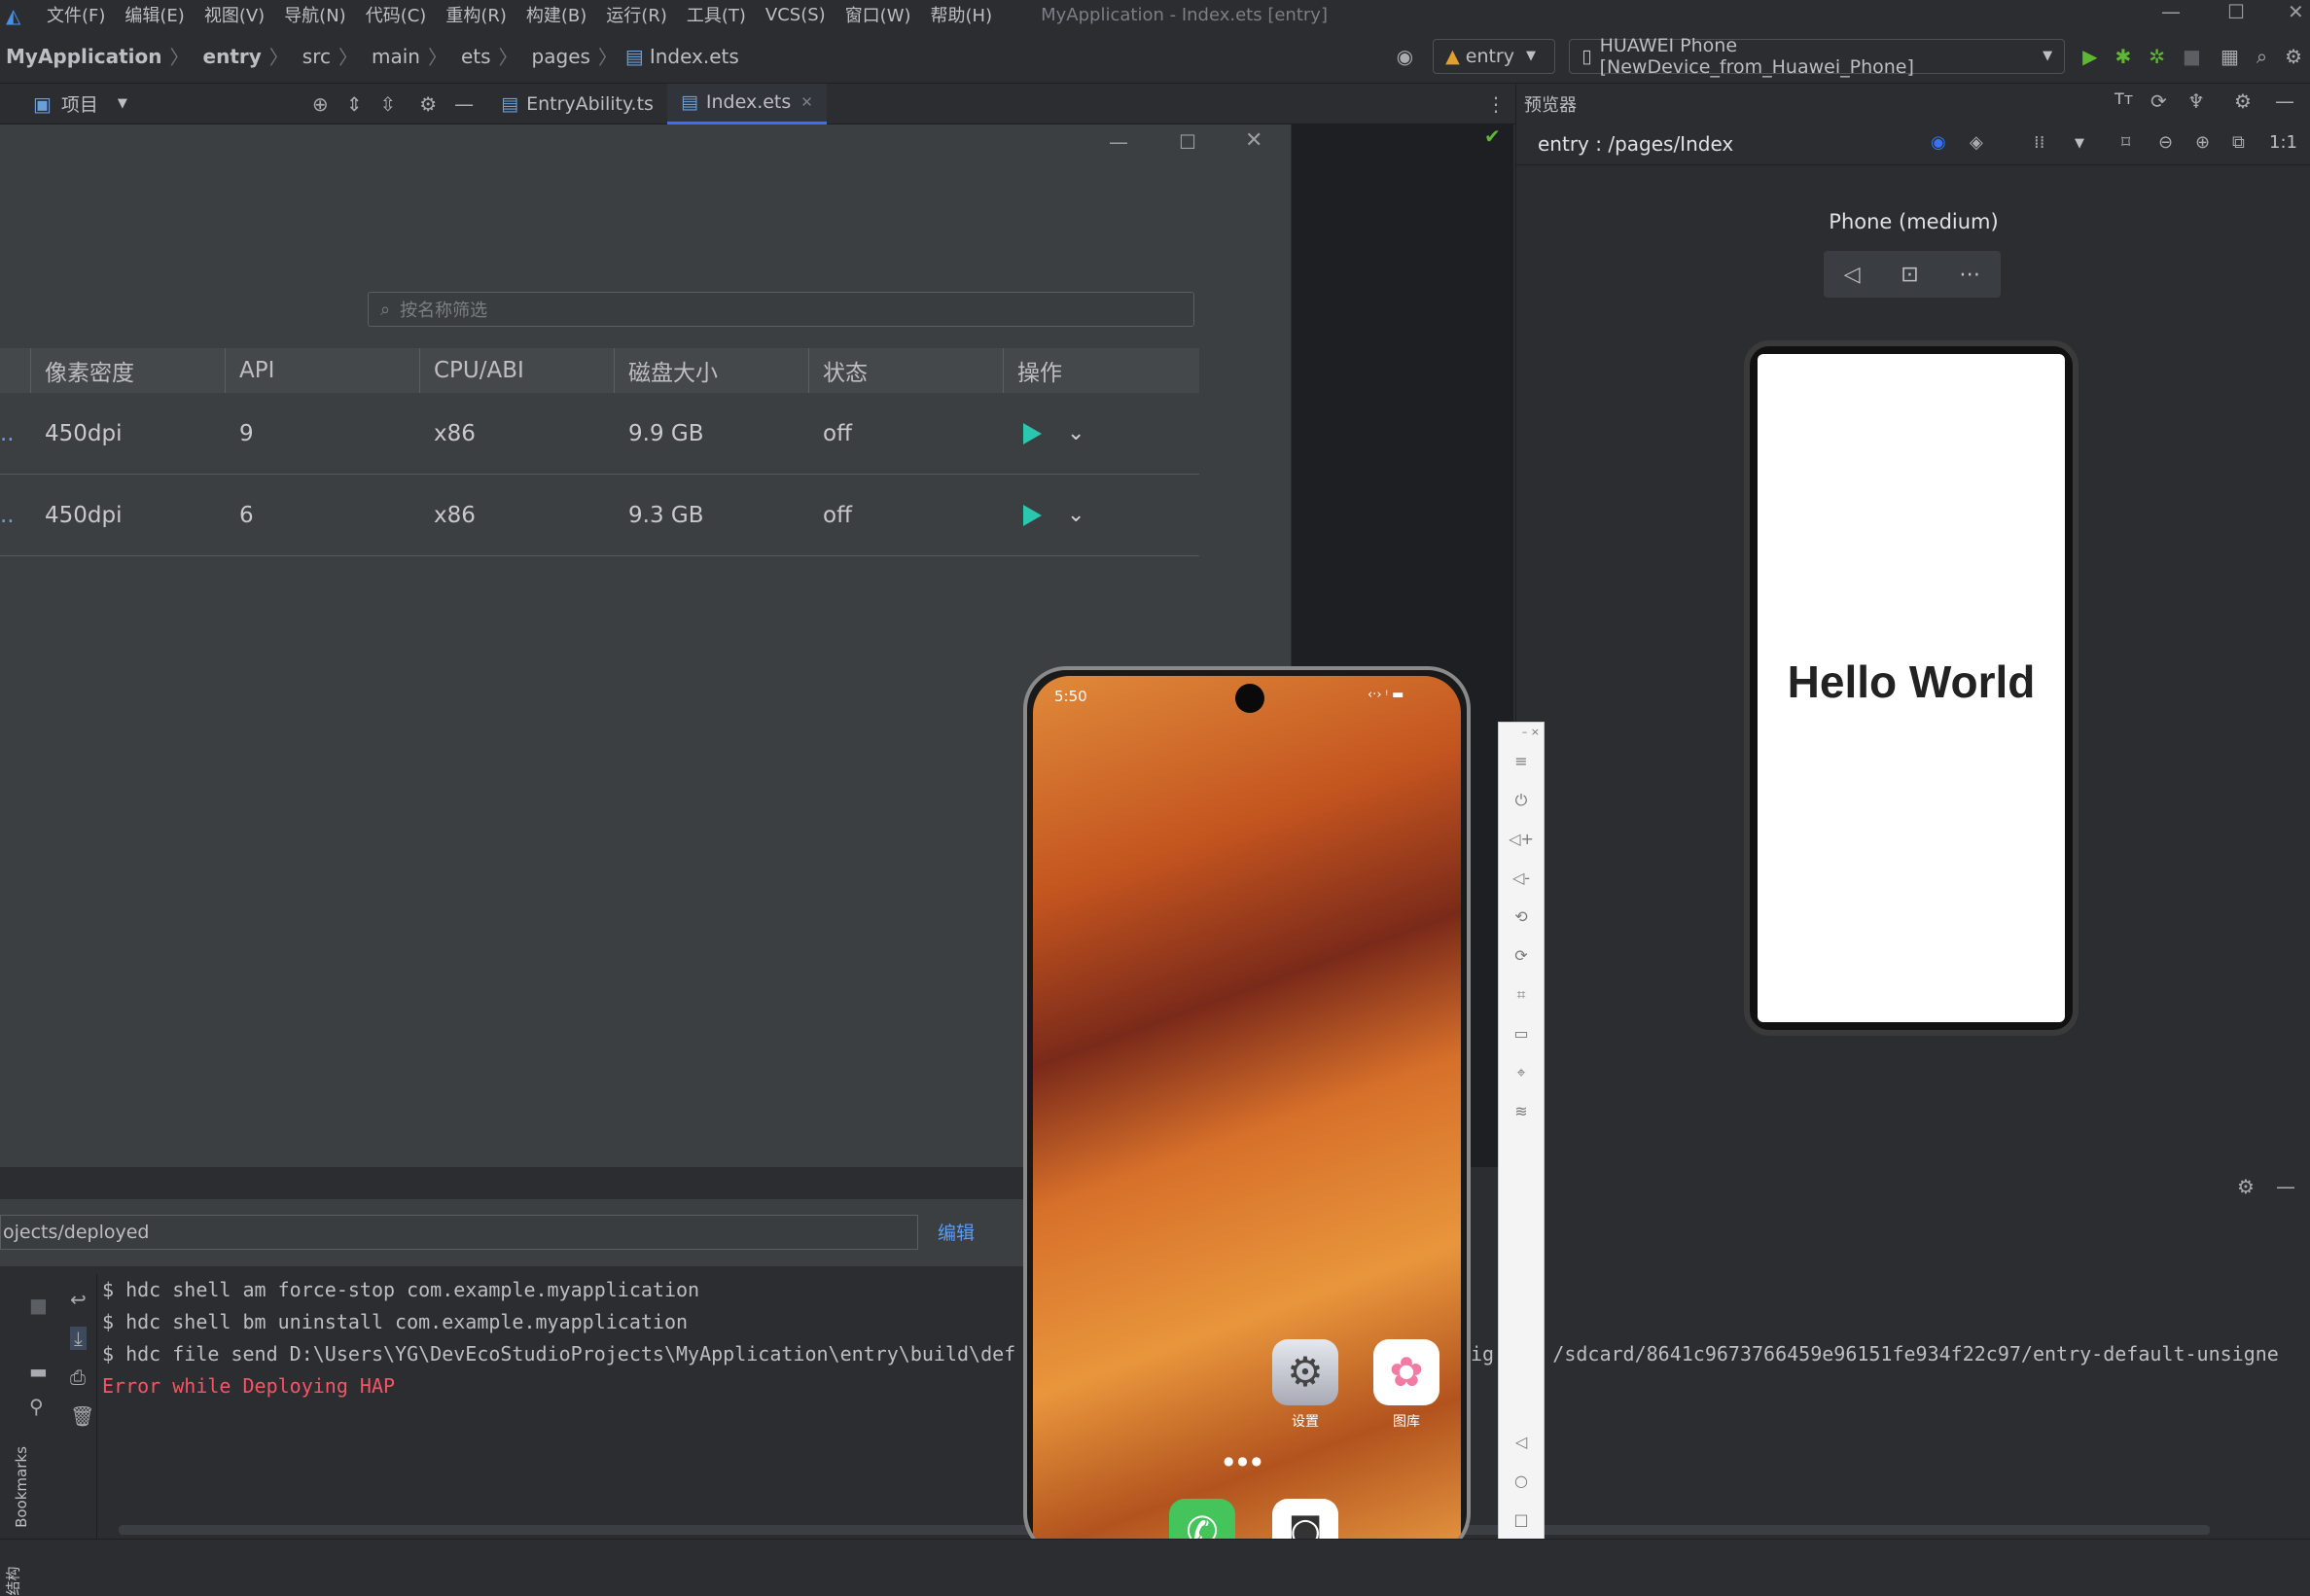 This screenshot has height=1596, width=2310. What do you see at coordinates (561, 57) in the screenshot?
I see `breadcrumb-pages: pages` at bounding box center [561, 57].